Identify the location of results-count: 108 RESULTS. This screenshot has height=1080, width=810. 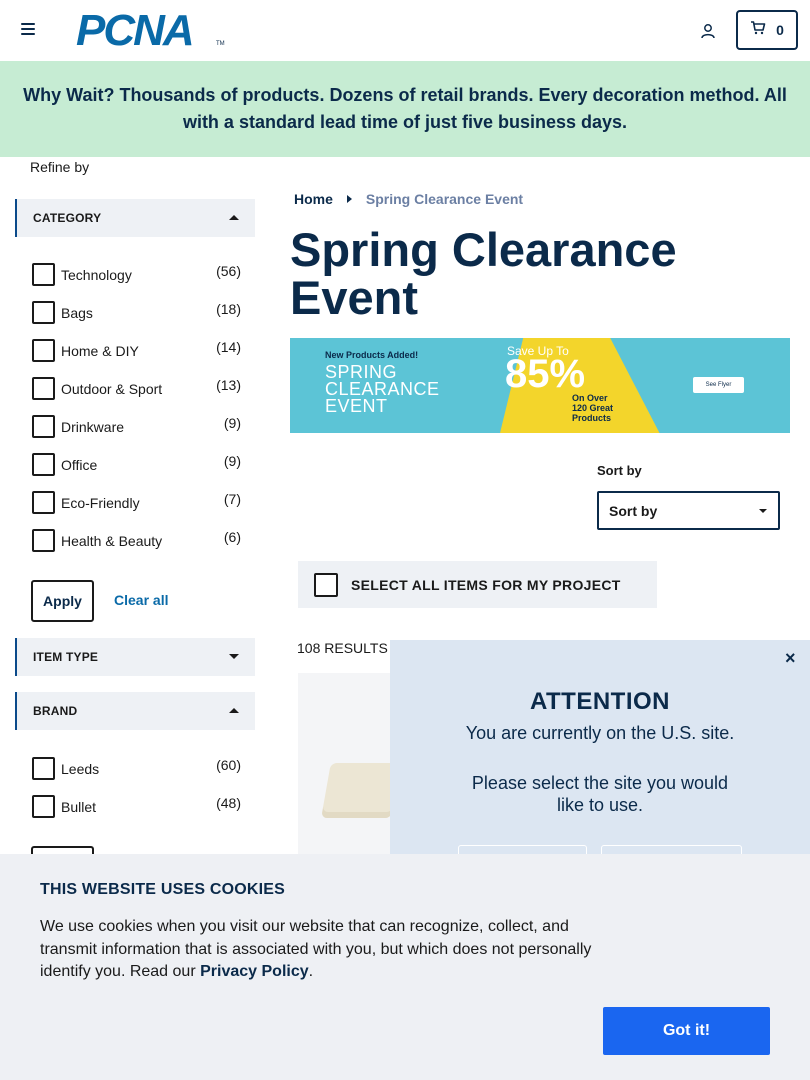
(342, 648).